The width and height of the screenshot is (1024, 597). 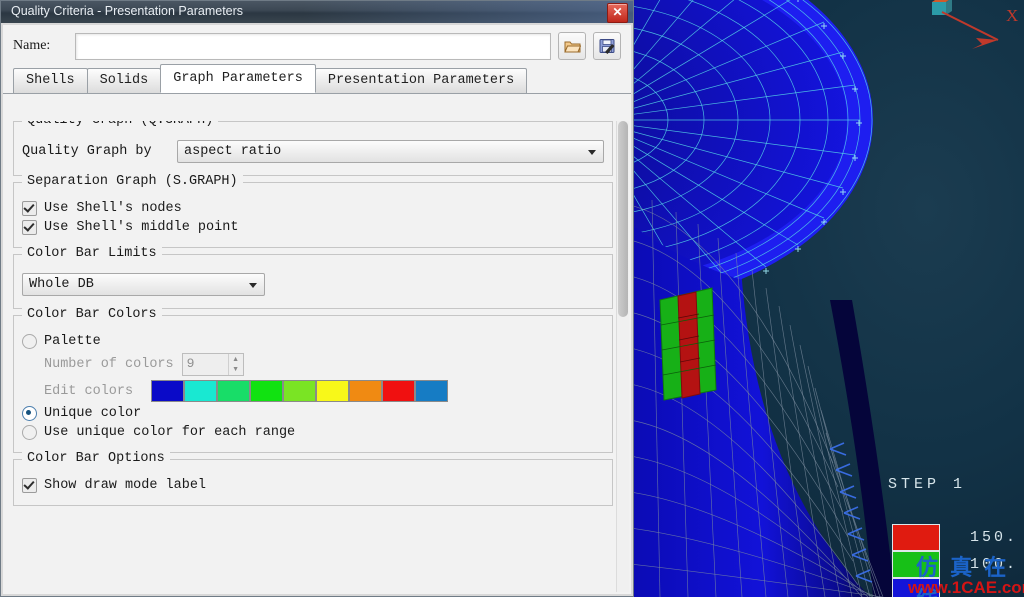 What do you see at coordinates (622, 356) in the screenshot?
I see `panel-scrollbar` at bounding box center [622, 356].